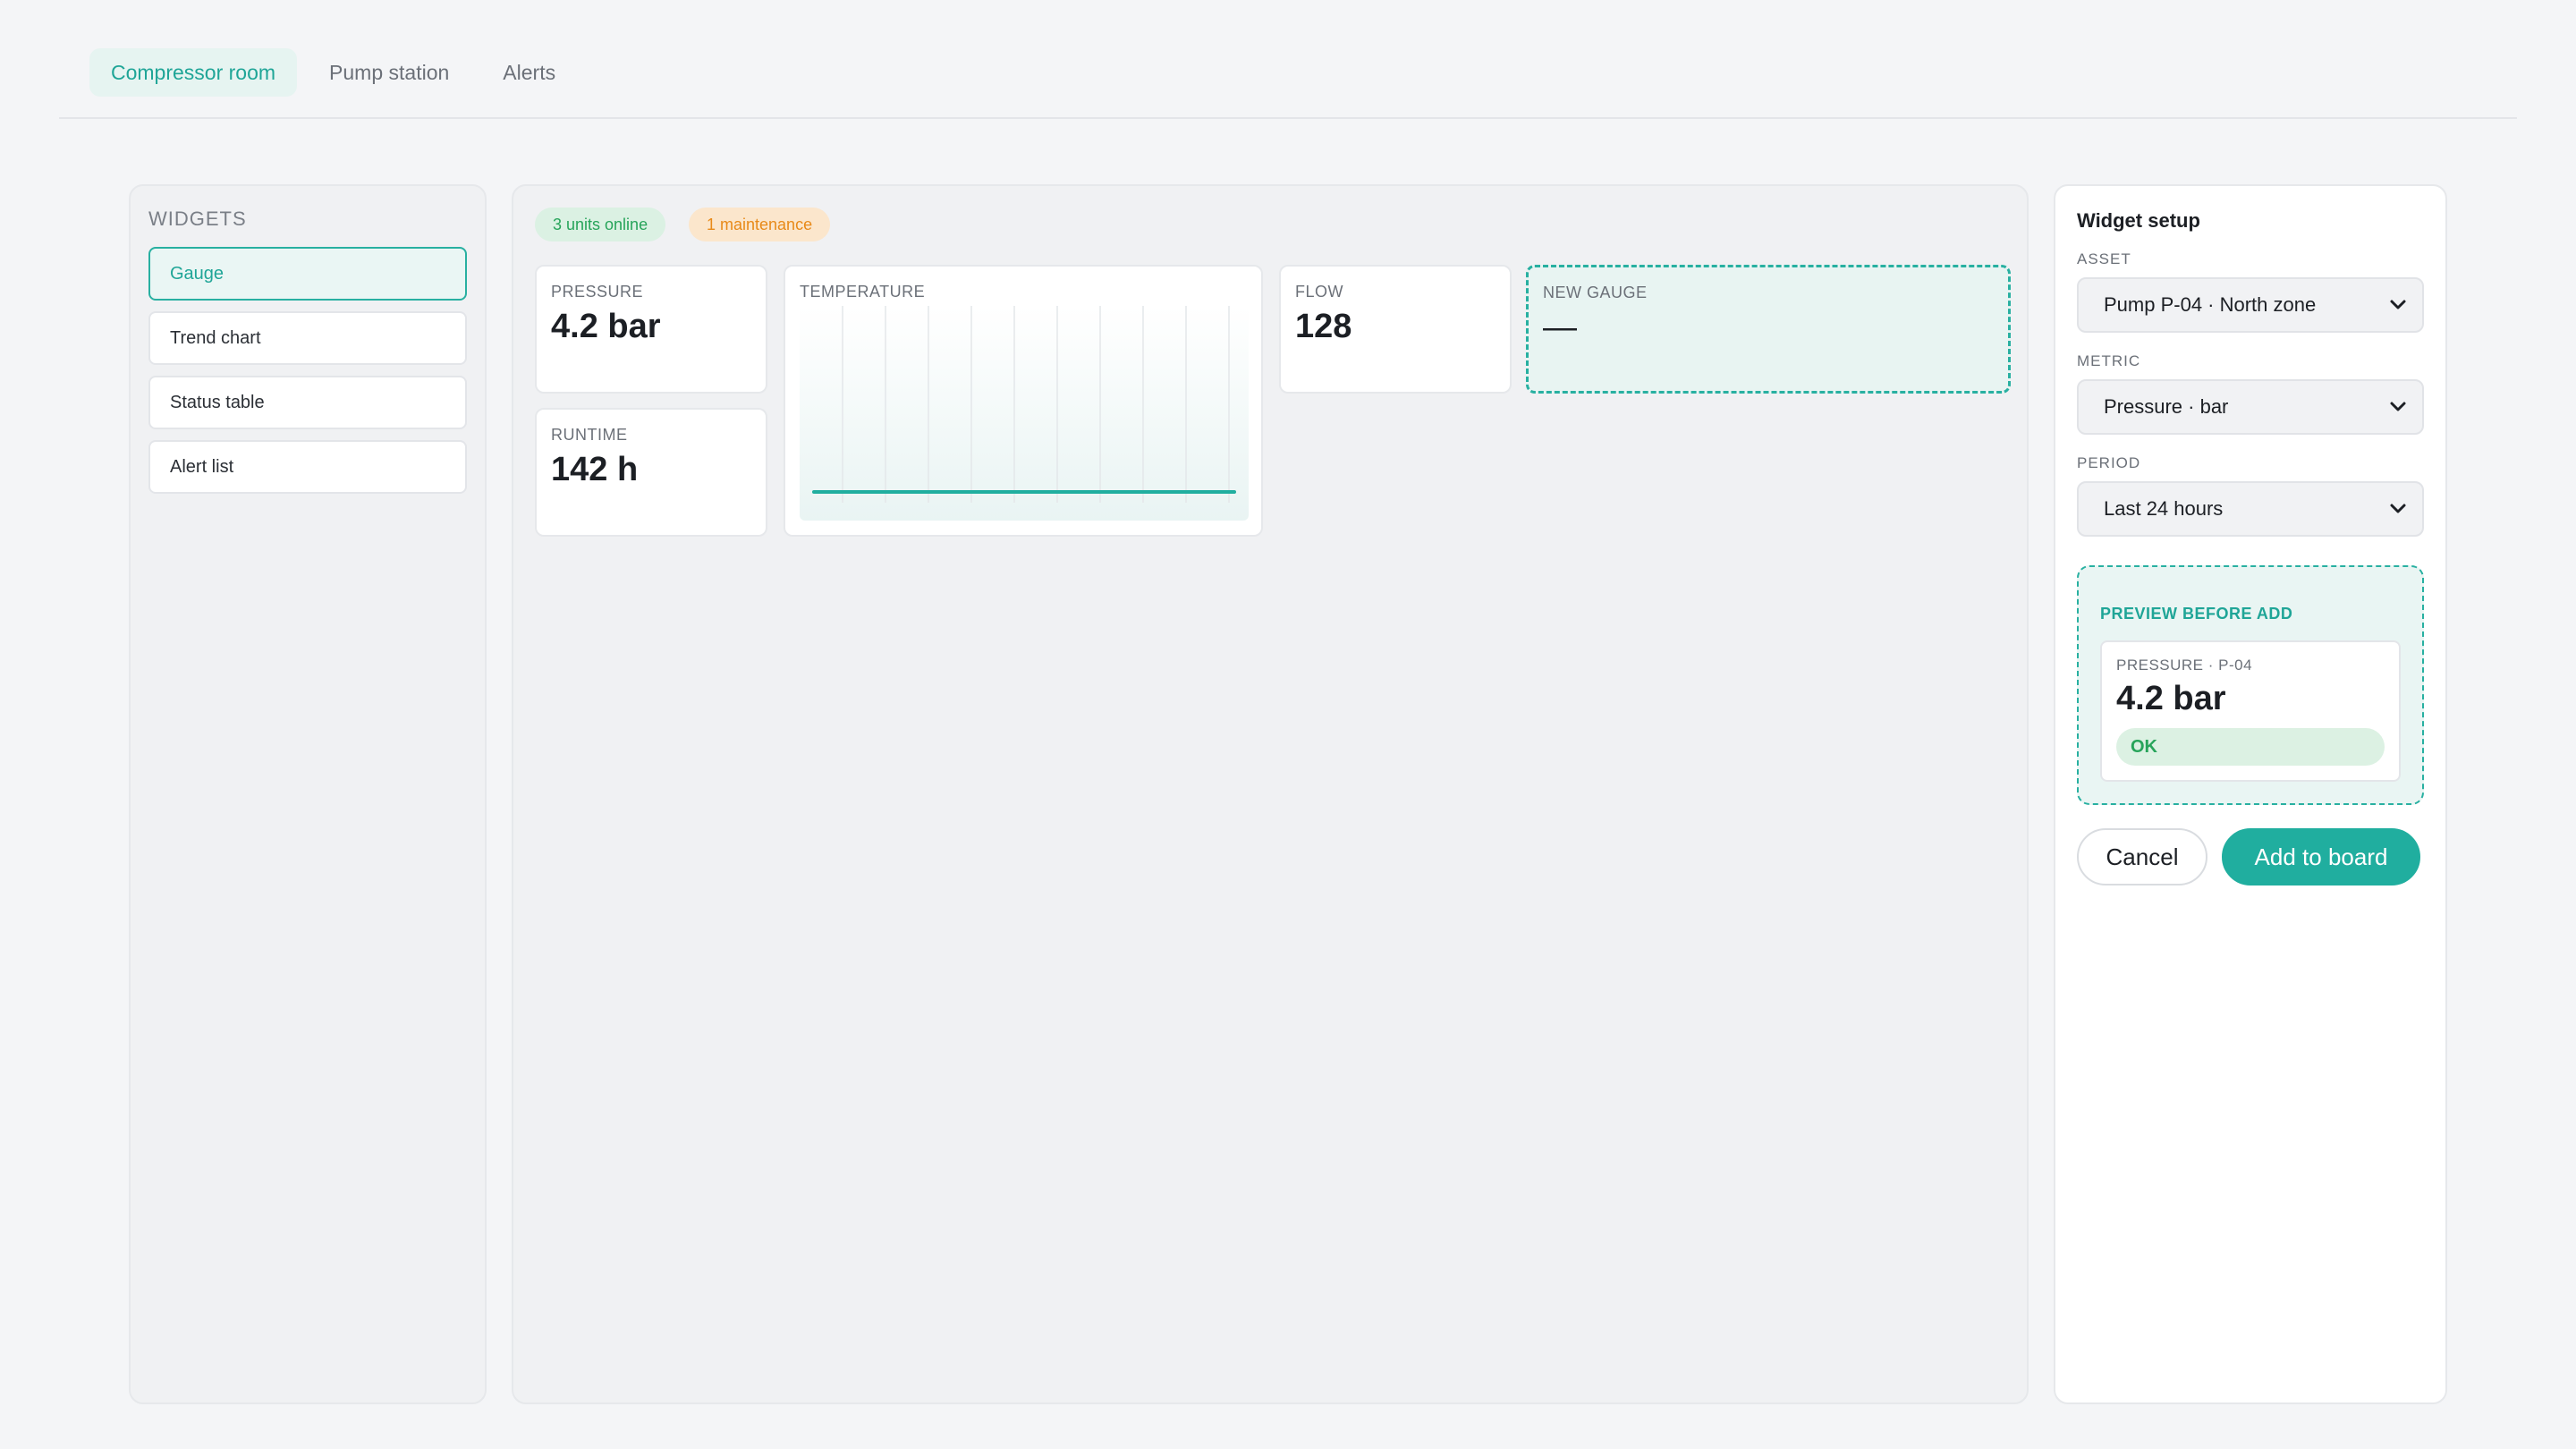 The height and width of the screenshot is (1449, 2576). I want to click on runtime-label: RUNTIME, so click(589, 435).